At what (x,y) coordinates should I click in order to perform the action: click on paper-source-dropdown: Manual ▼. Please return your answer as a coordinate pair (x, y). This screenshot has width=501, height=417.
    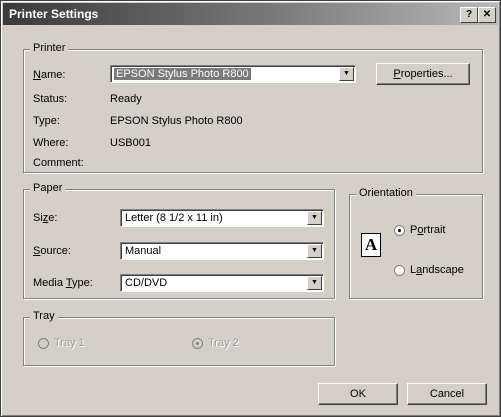
    Looking at the image, I should click on (222, 251).